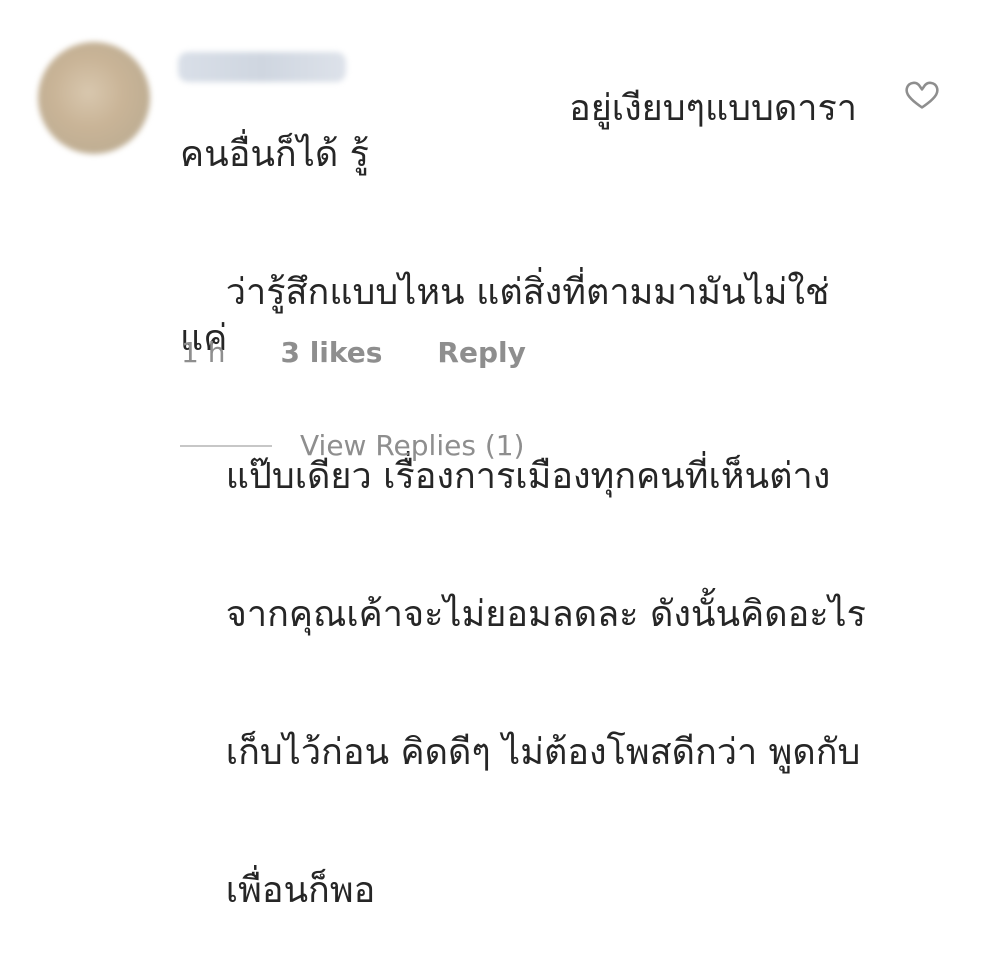 Image resolution: width=1000 pixels, height=960 pixels. Describe the element at coordinates (300, 890) in the screenshot. I see `comment-line-6: เพื่อนก็พอ` at that location.